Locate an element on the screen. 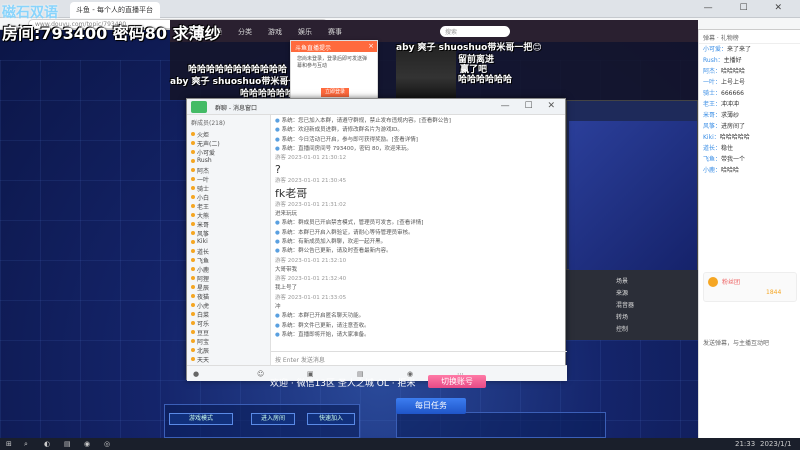 This screenshot has width=800, height=450. live-chat-message: 米哥：求薄纱 is located at coordinates (749, 115).